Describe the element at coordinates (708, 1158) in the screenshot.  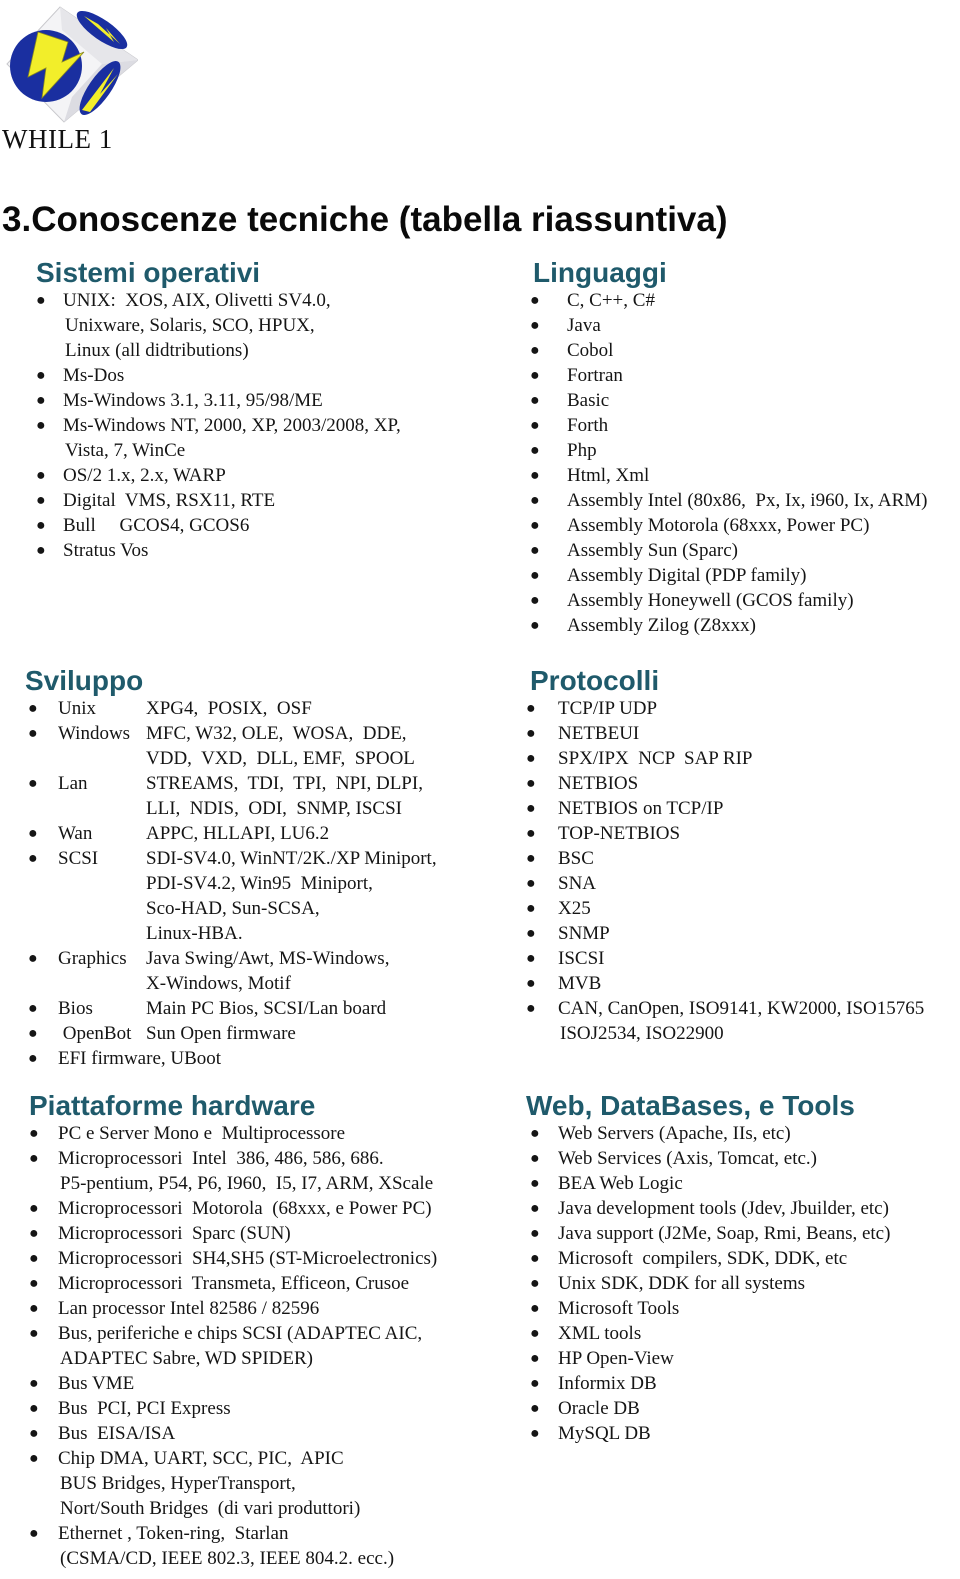
I see `list-item: ● Web Services (Axis, Tomcat, etc.)` at that location.